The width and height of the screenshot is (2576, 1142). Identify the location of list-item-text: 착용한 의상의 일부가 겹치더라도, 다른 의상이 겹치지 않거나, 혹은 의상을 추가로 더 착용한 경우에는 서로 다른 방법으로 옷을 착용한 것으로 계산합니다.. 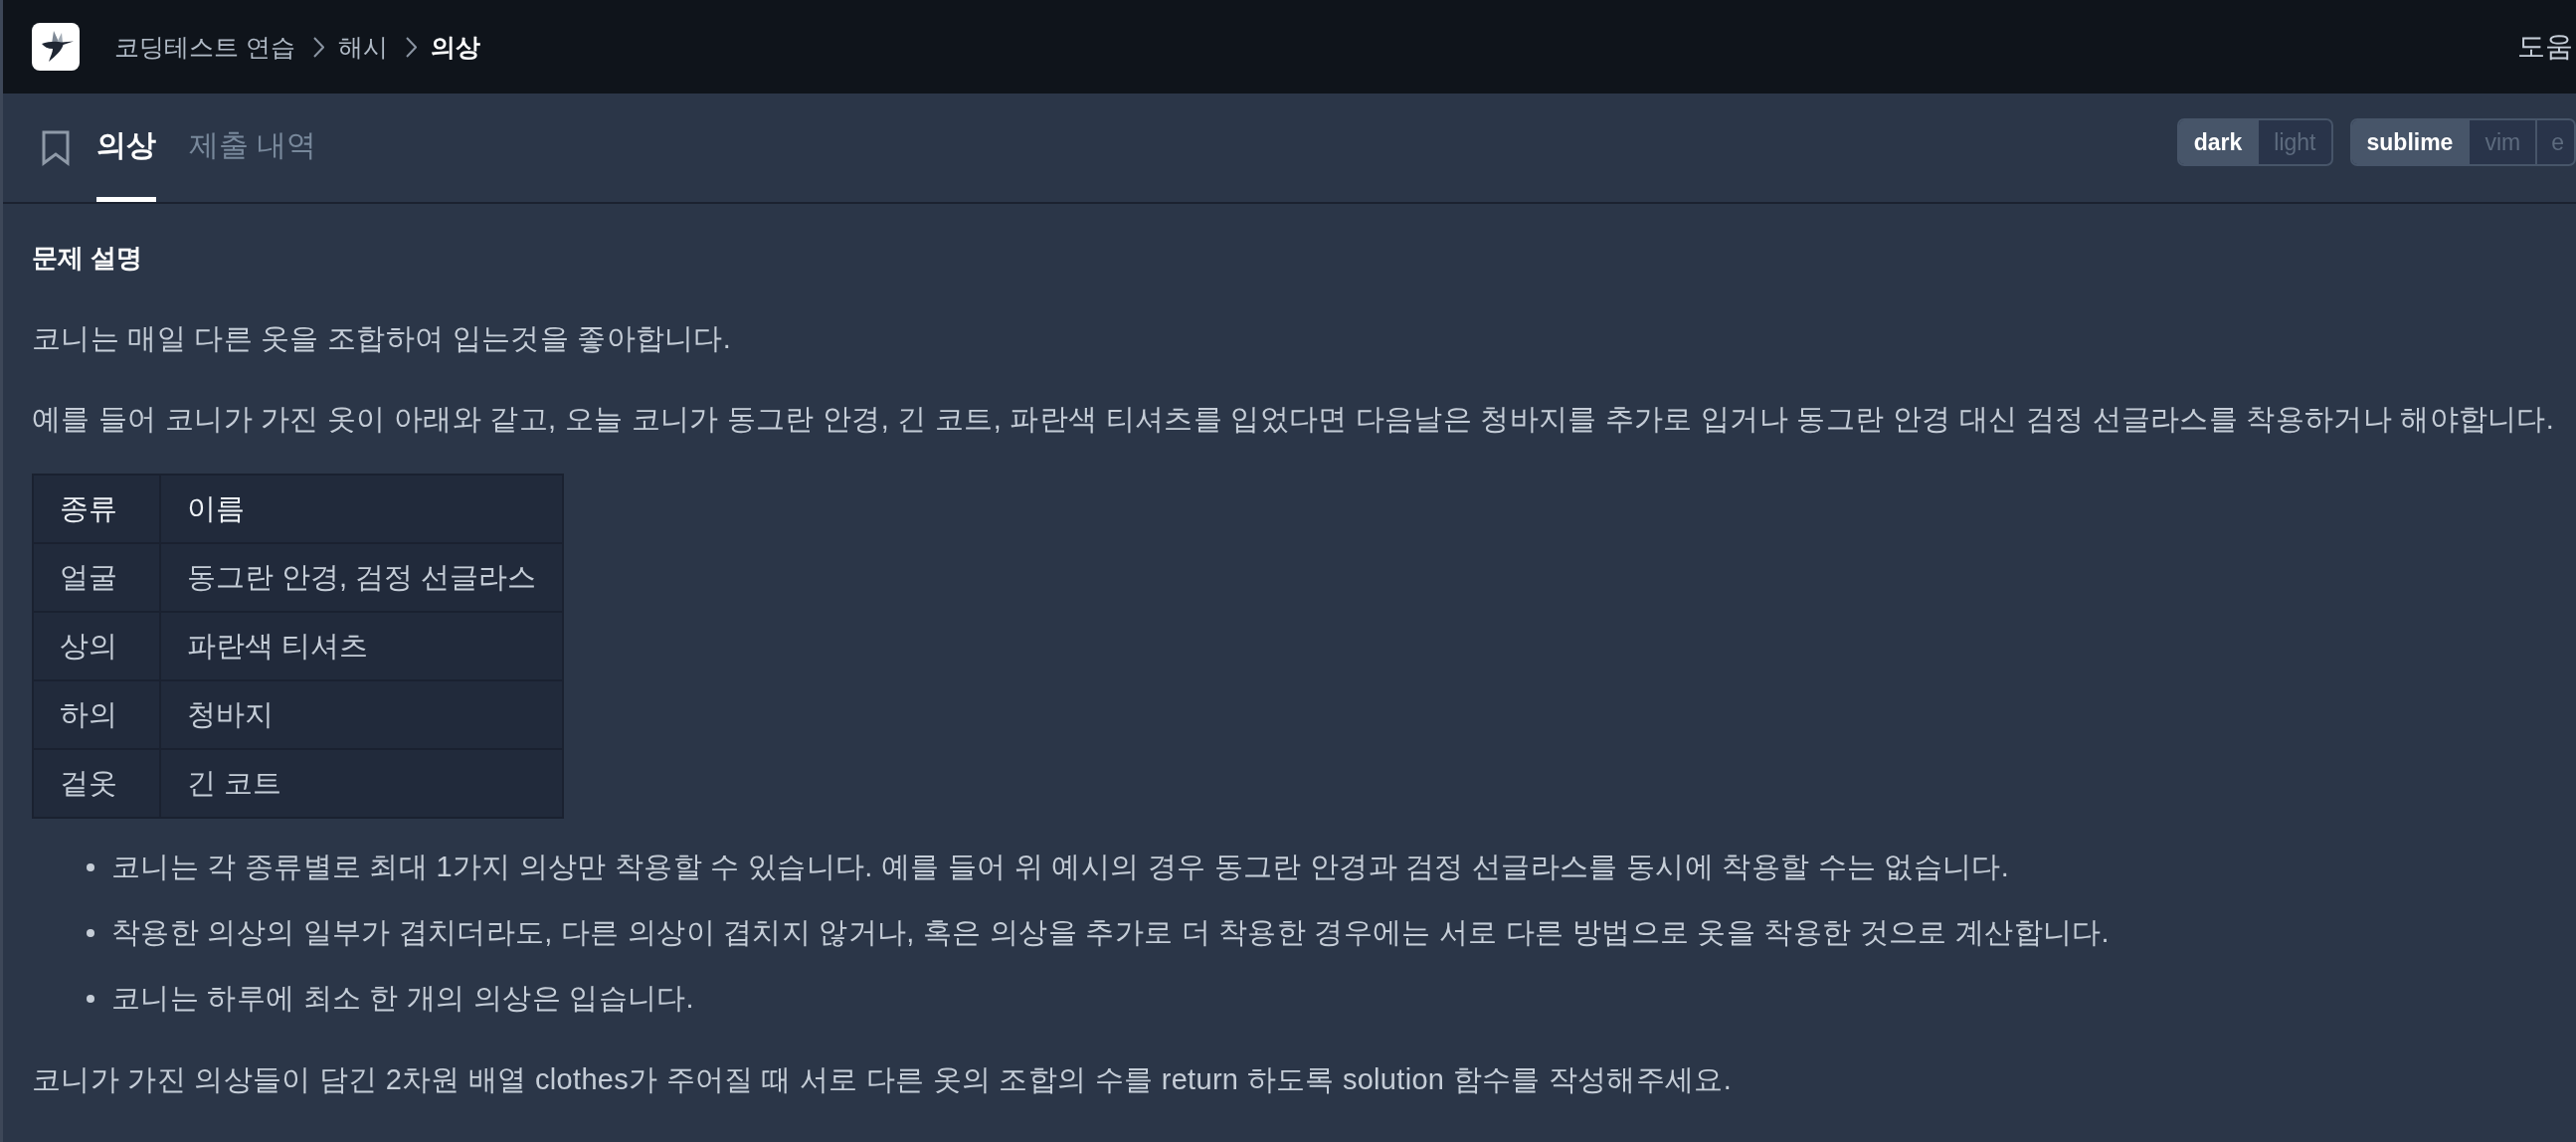
(1110, 933).